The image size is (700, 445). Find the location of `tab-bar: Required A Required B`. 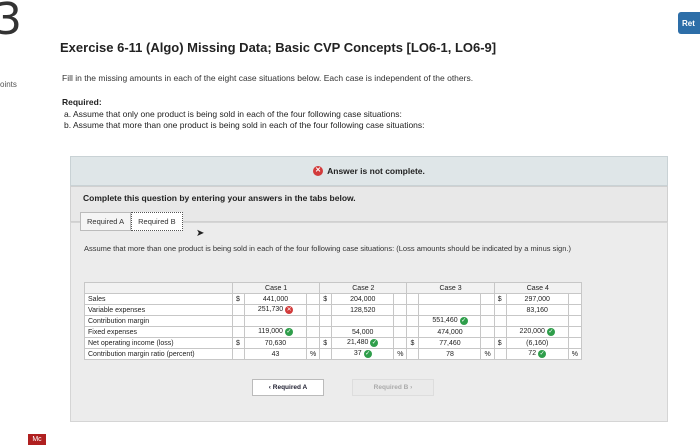

tab-bar: Required A Required B is located at coordinates (131, 221).